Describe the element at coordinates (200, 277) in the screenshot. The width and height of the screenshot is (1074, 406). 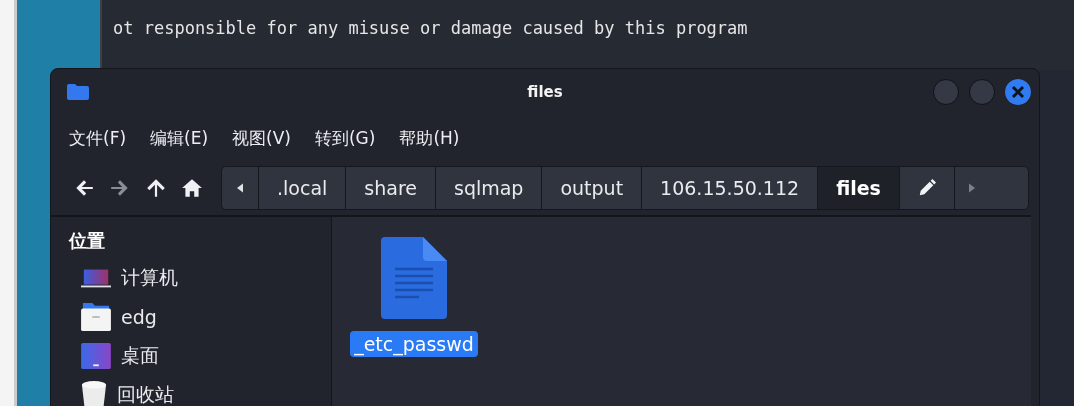
I see `sidebar-item: 计算机` at that location.